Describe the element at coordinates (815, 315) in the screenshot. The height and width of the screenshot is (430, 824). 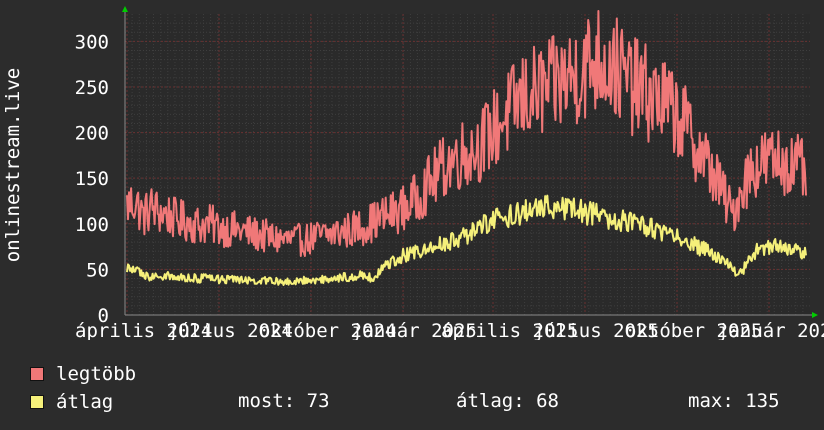
I see `x-axis-arrow` at that location.